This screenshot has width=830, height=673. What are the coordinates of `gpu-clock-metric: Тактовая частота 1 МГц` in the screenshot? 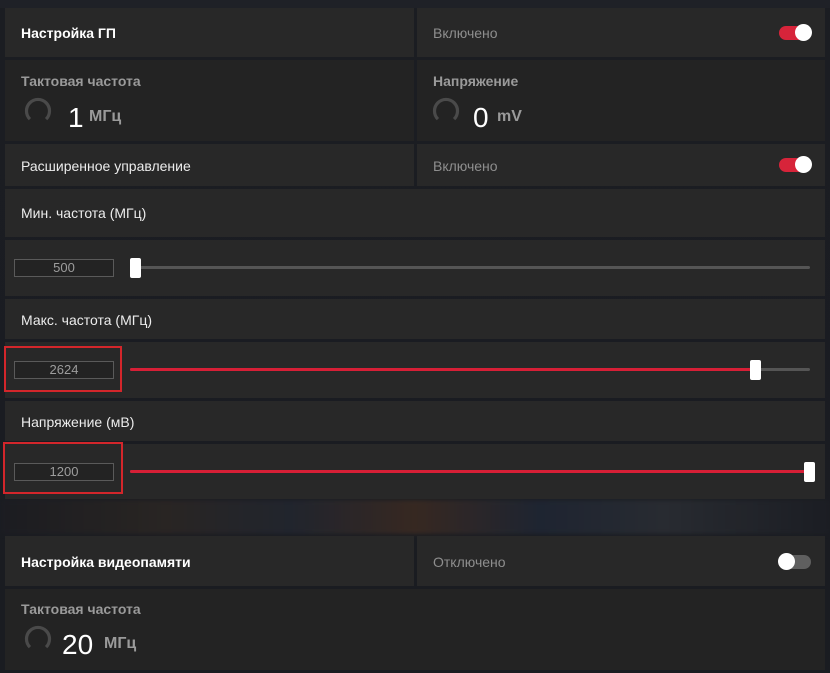 It's located at (209, 100).